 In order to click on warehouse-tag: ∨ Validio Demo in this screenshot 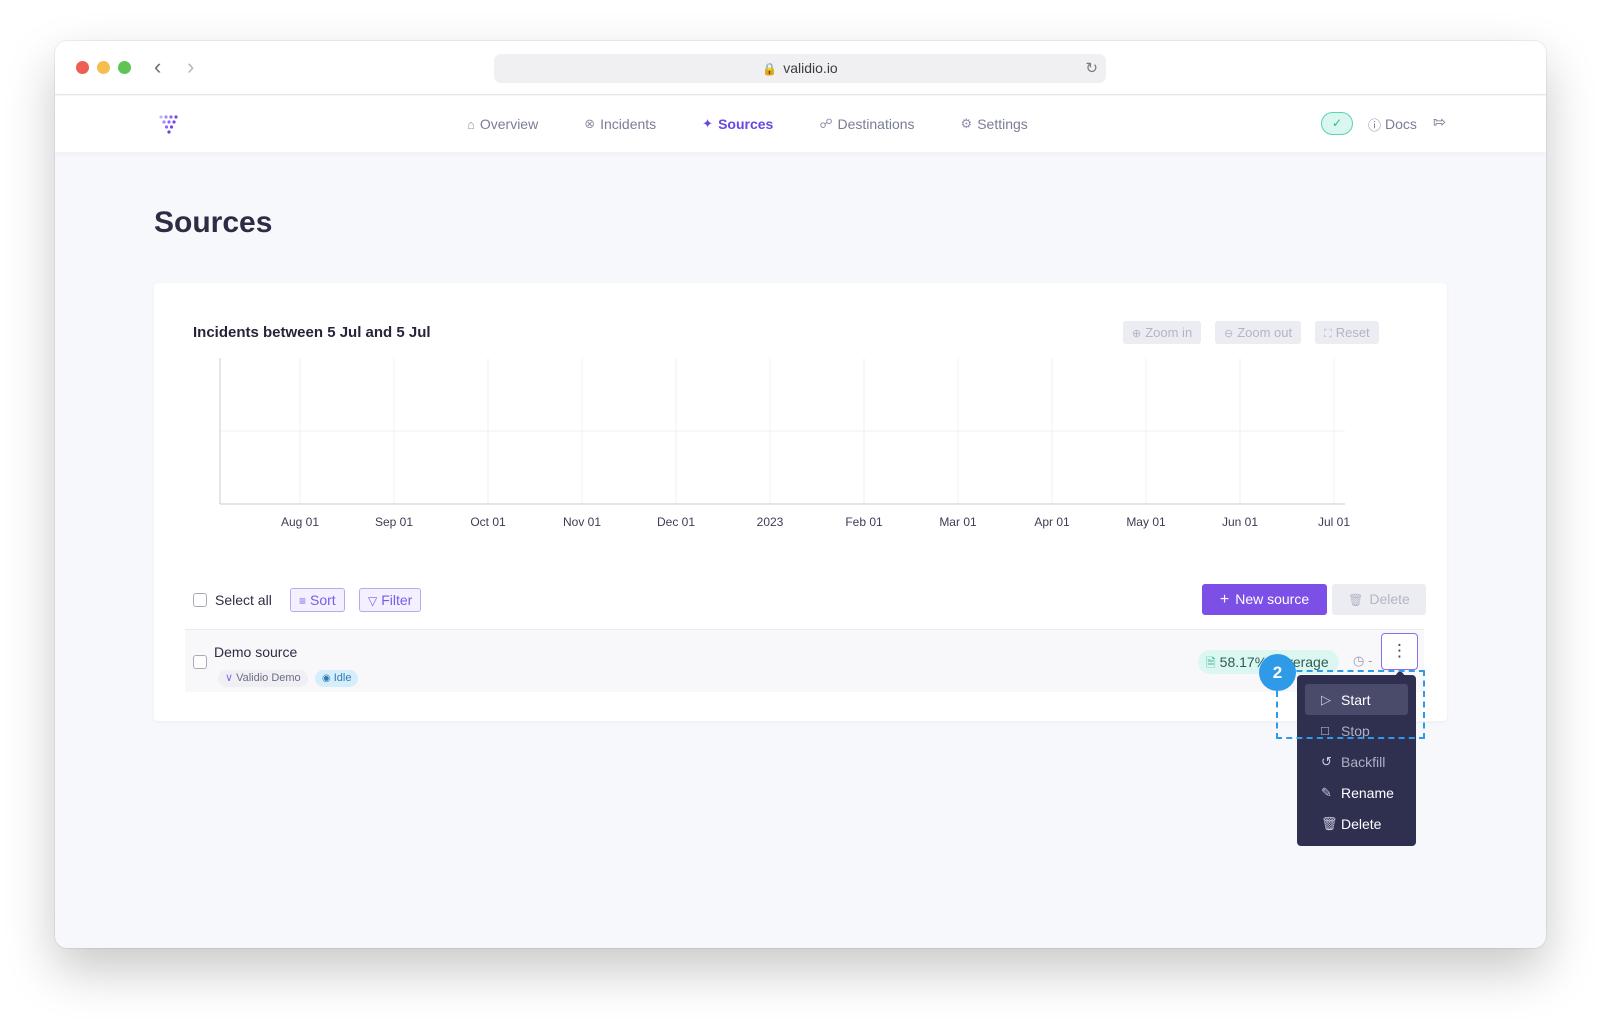, I will do `click(263, 678)`.